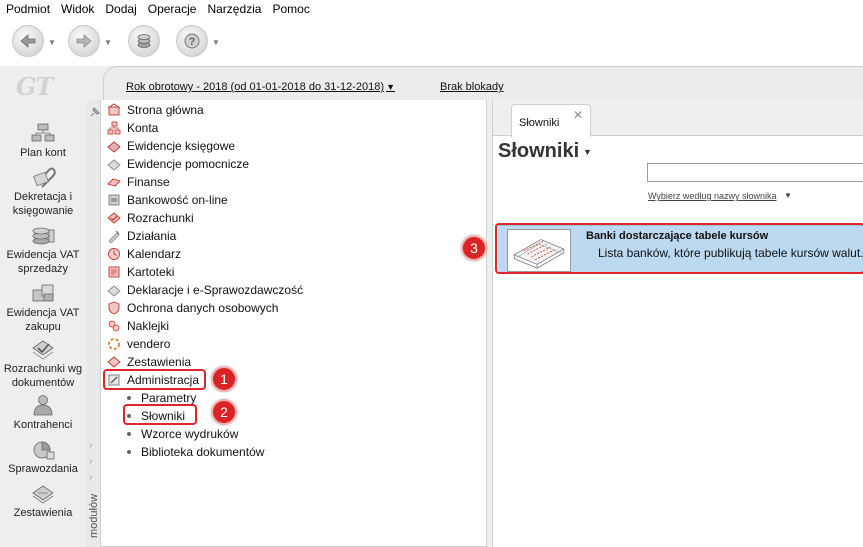  What do you see at coordinates (290, 9) in the screenshot?
I see `menu-pomoc: Pomoc` at bounding box center [290, 9].